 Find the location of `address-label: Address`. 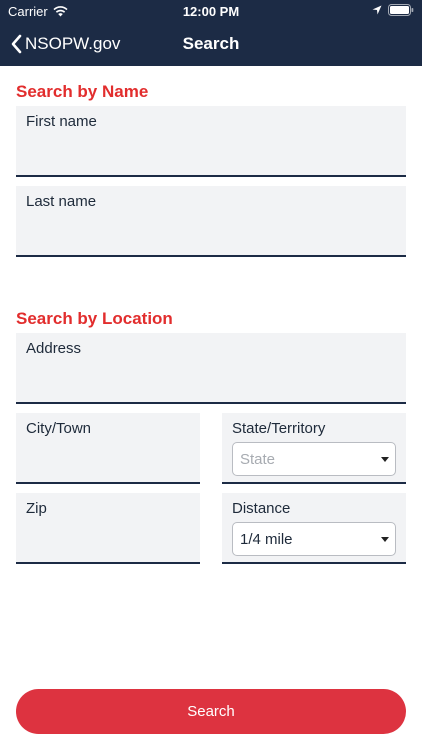

address-label: Address is located at coordinates (54, 348).